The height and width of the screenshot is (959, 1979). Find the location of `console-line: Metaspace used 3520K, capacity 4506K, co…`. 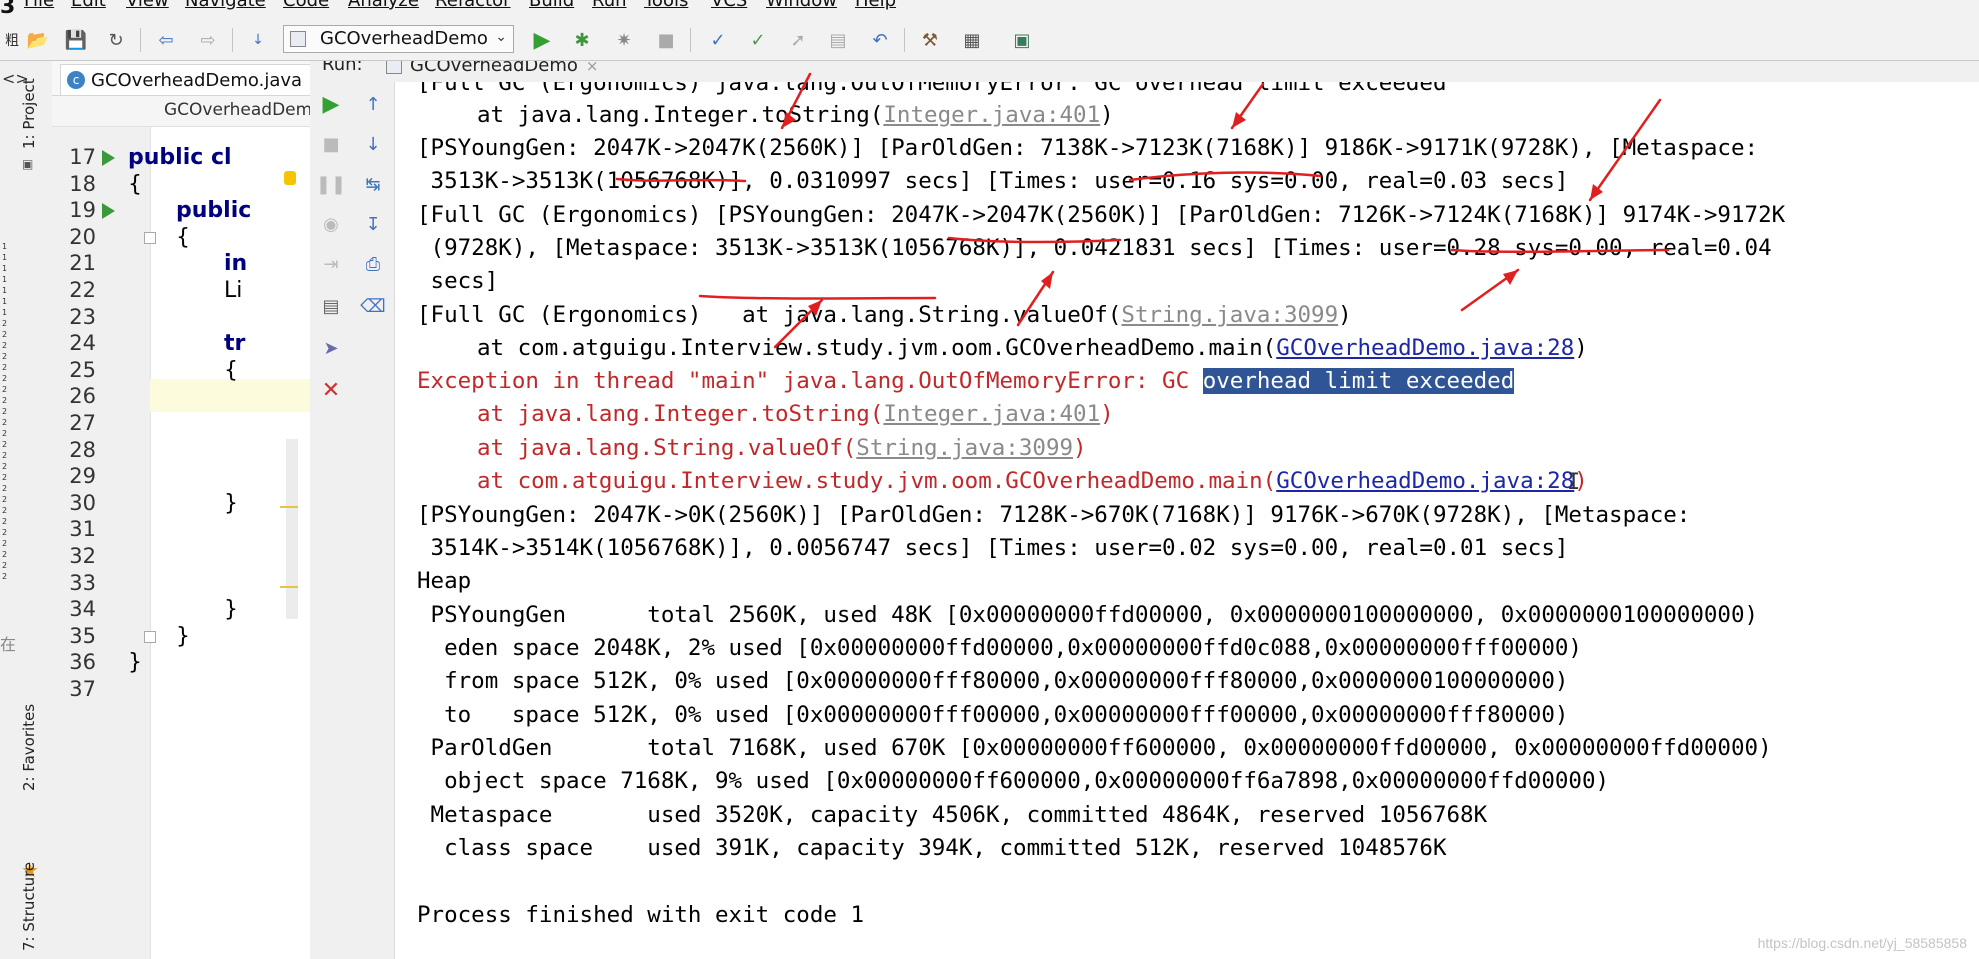

console-line: Metaspace used 3520K, capacity 4506K, co… is located at coordinates (952, 815).